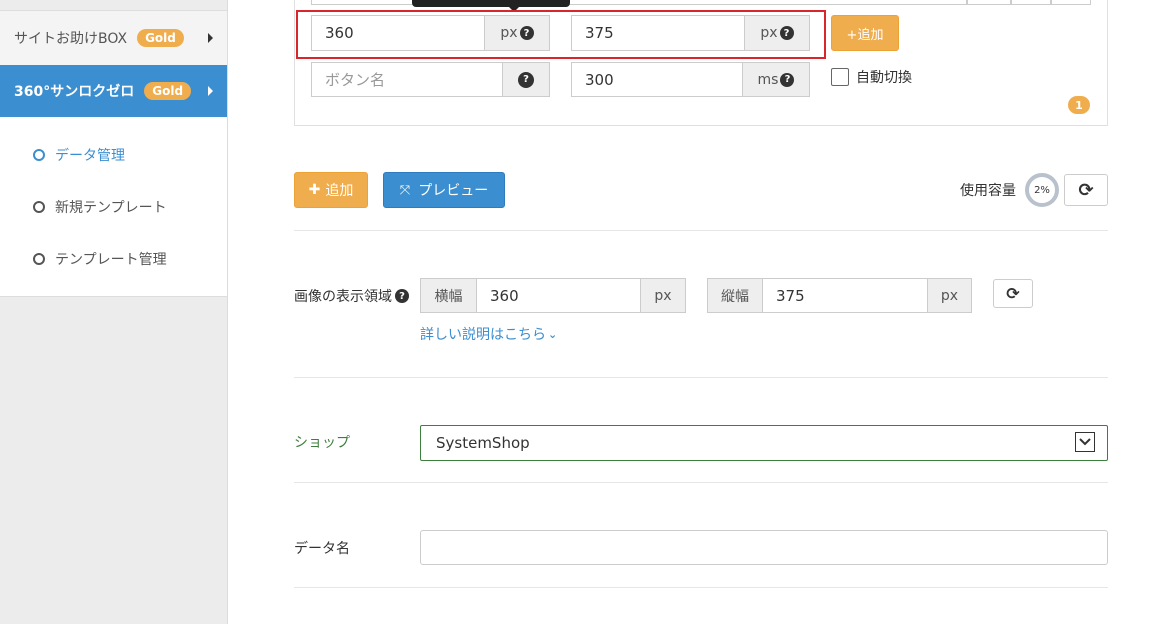 The width and height of the screenshot is (1149, 624). What do you see at coordinates (599, 79) in the screenshot?
I see `interval-input-value: 300` at bounding box center [599, 79].